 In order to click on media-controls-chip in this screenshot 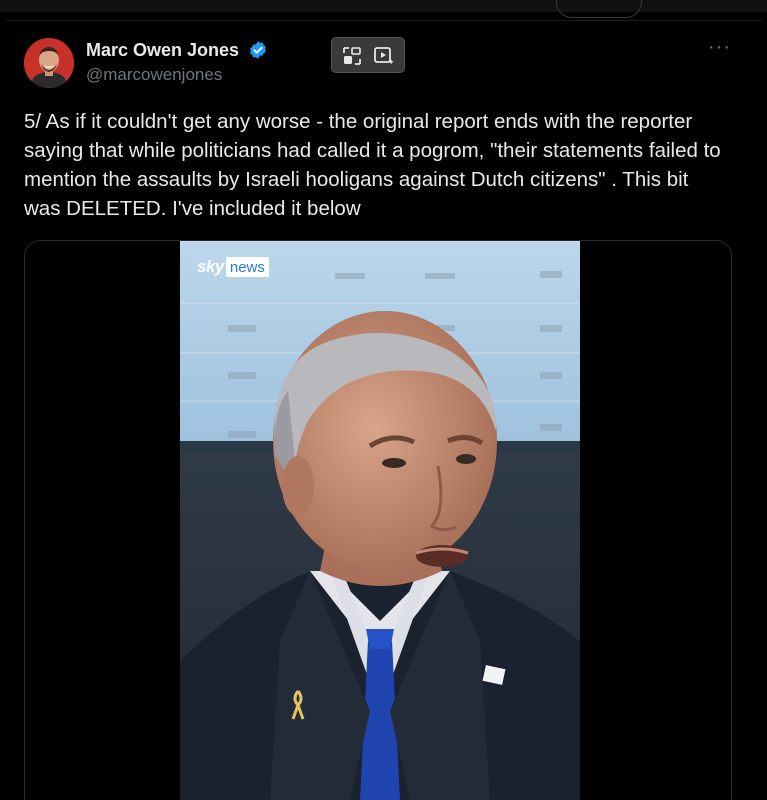, I will do `click(368, 55)`.